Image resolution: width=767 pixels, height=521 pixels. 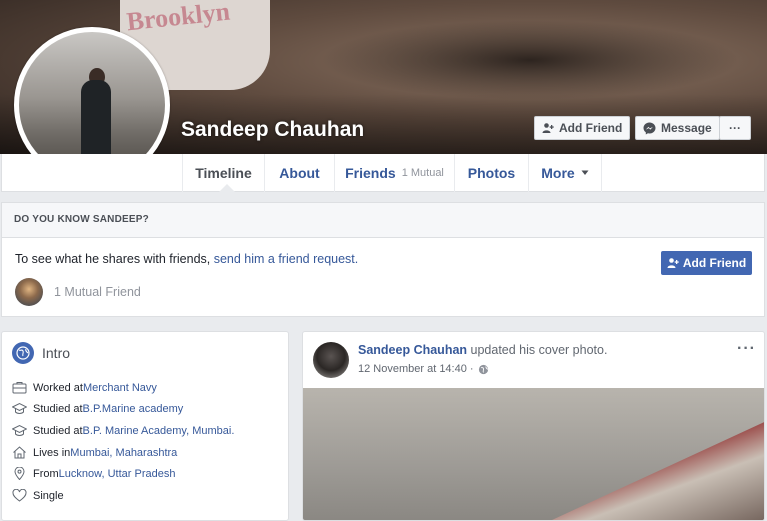 What do you see at coordinates (686, 128) in the screenshot?
I see `message-label: Message` at bounding box center [686, 128].